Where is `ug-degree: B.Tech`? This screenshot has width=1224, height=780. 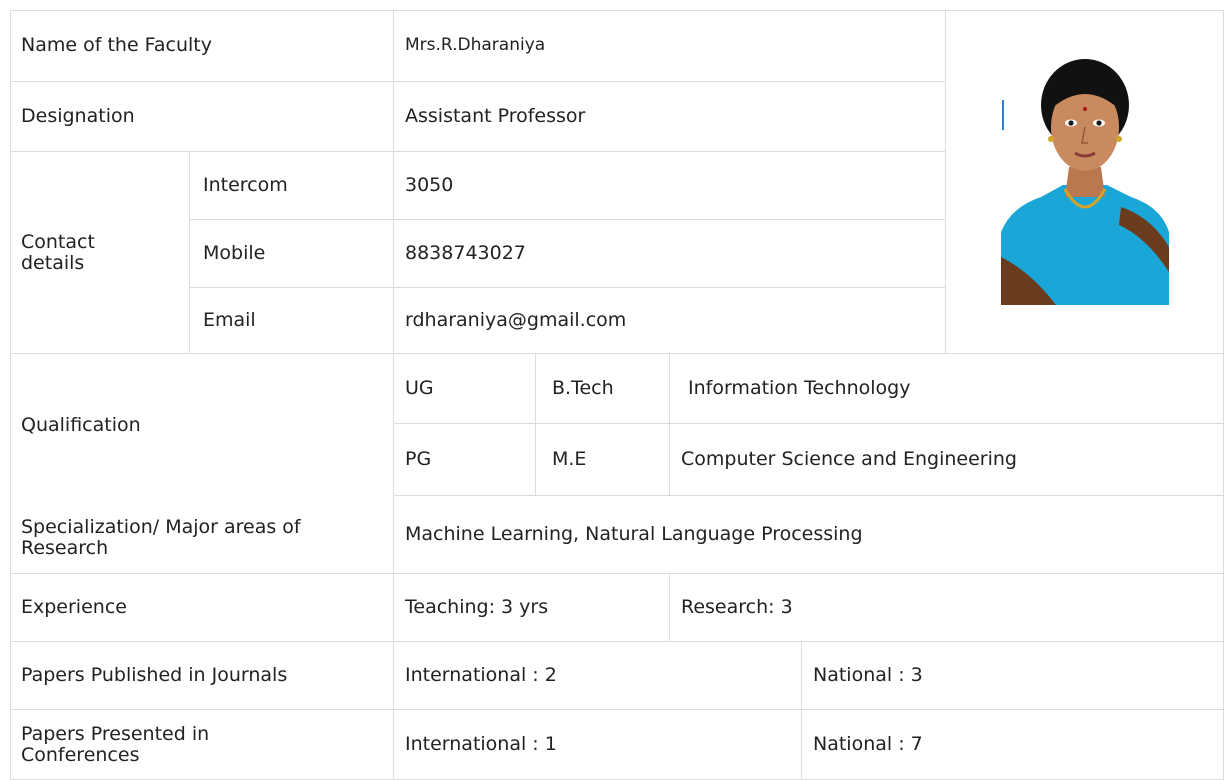
ug-degree: B.Tech is located at coordinates (603, 389).